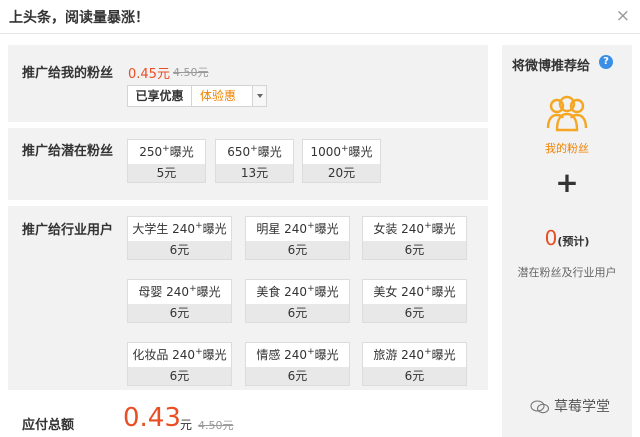 The image size is (640, 437). What do you see at coordinates (414, 238) in the screenshot?
I see `industry-option-card: 女装 240+曝光 6元` at bounding box center [414, 238].